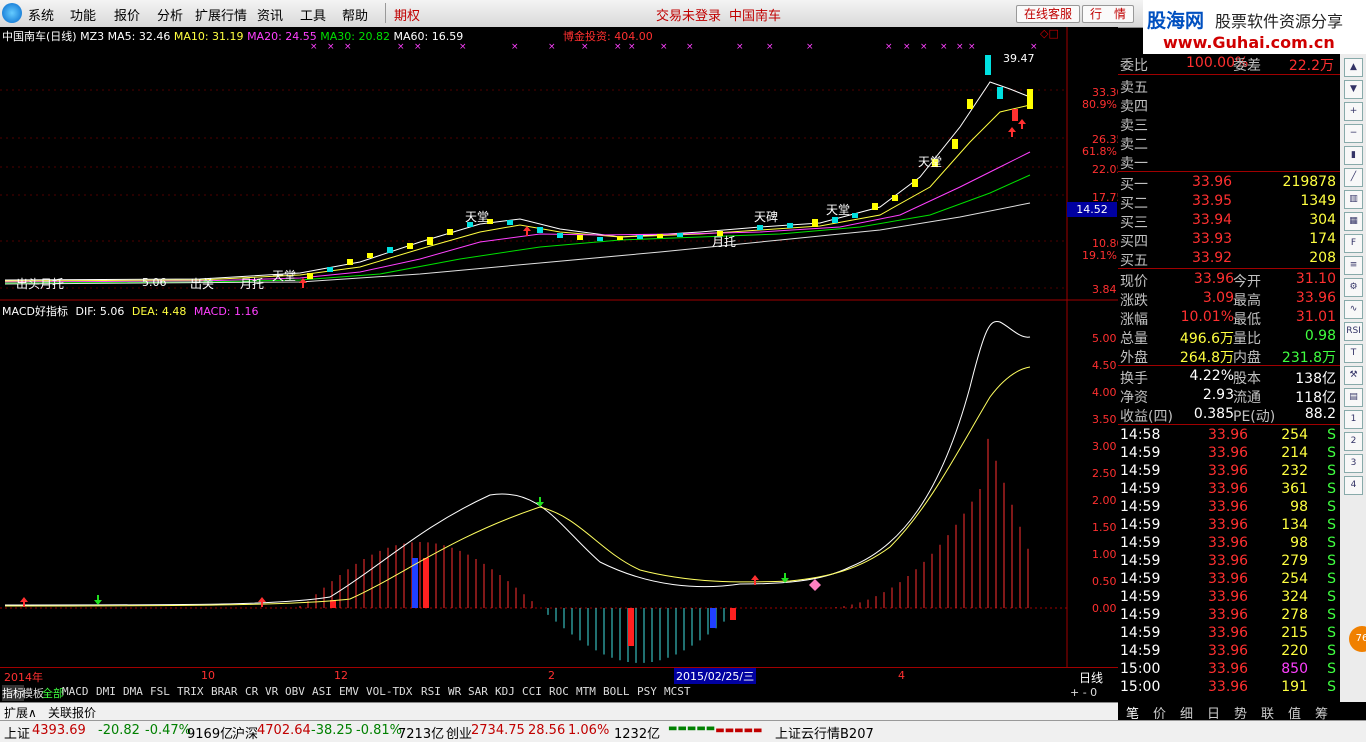 The image size is (1366, 742). What do you see at coordinates (1249, 42) in the screenshot?
I see `logo-url: www.Guhai.com.cn` at bounding box center [1249, 42].